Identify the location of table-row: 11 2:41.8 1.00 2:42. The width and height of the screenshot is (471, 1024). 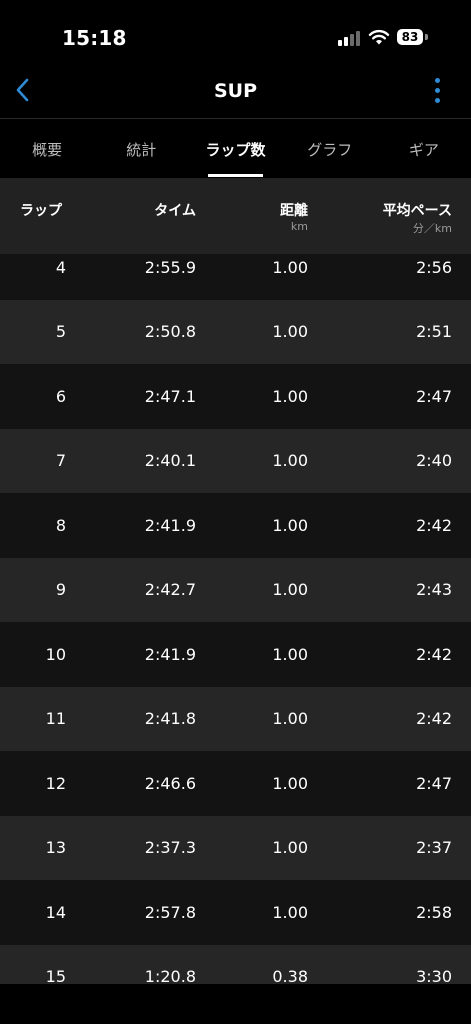
(235, 718).